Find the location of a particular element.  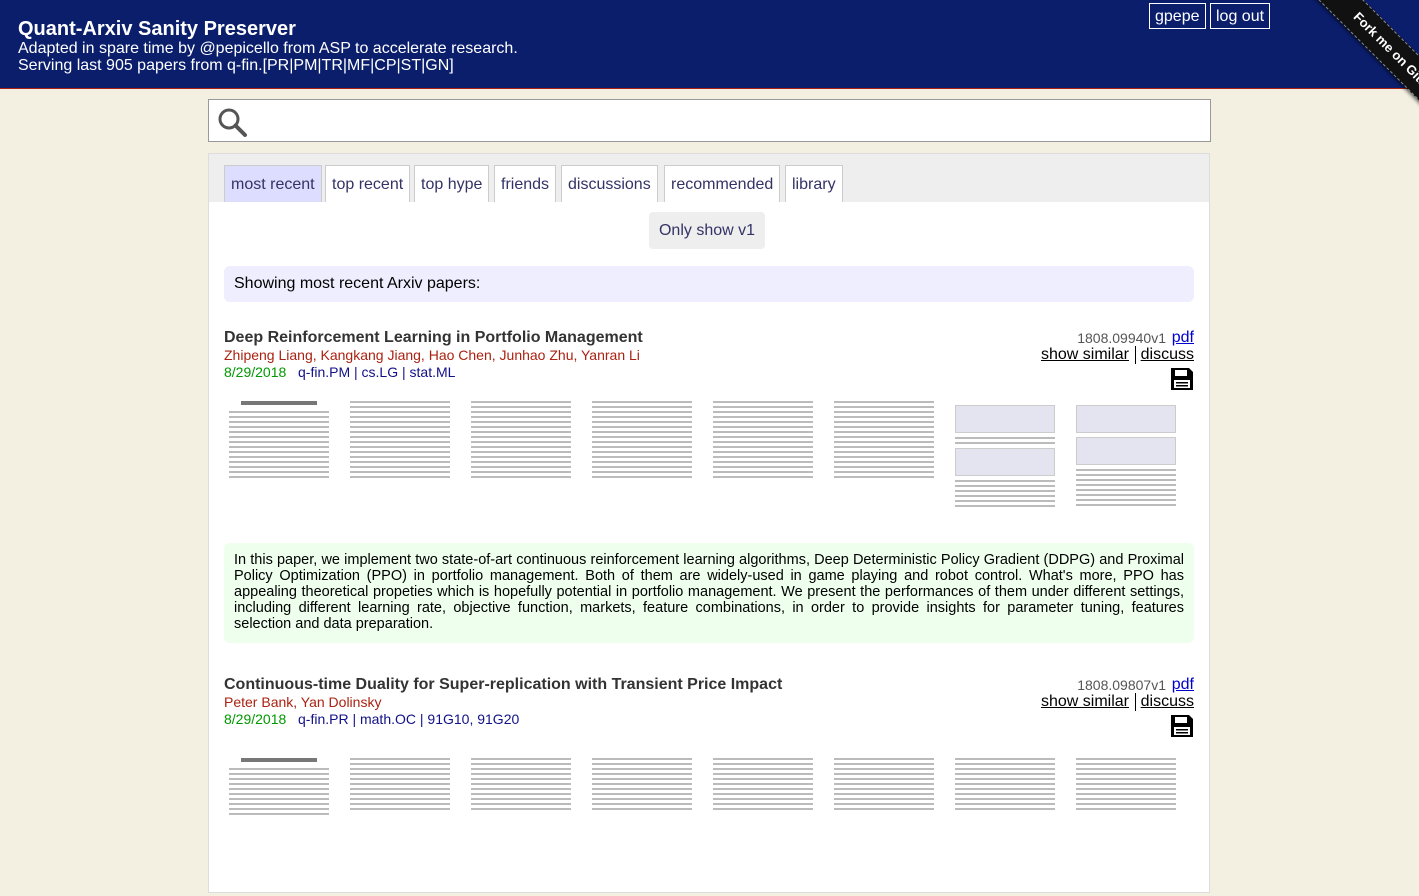

search-icon is located at coordinates (232, 122).